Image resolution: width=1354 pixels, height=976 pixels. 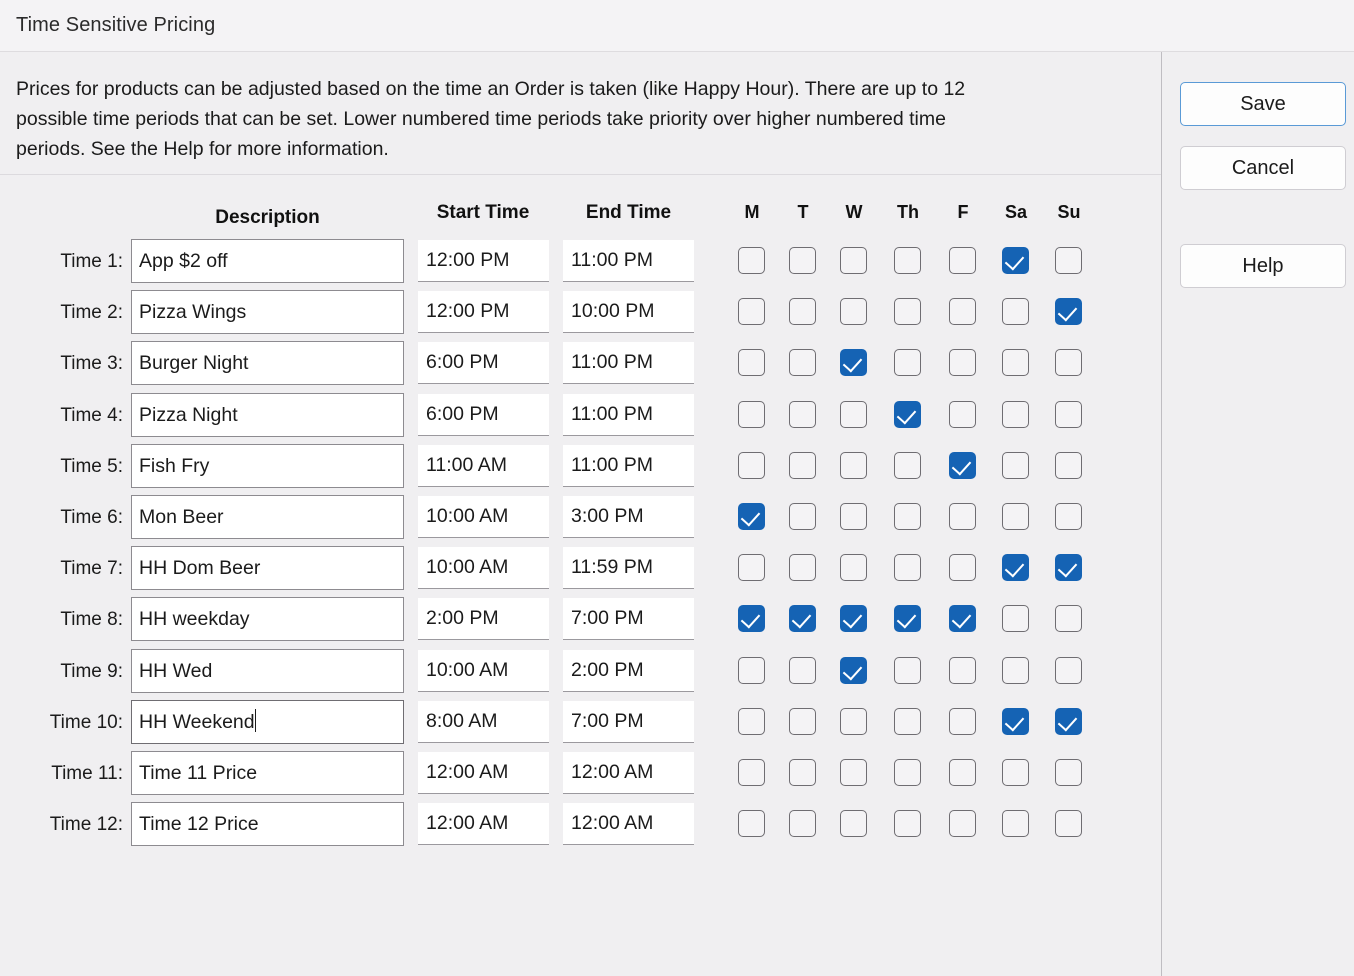 What do you see at coordinates (267, 517) in the screenshot?
I see `description-input-6: Mon Beer` at bounding box center [267, 517].